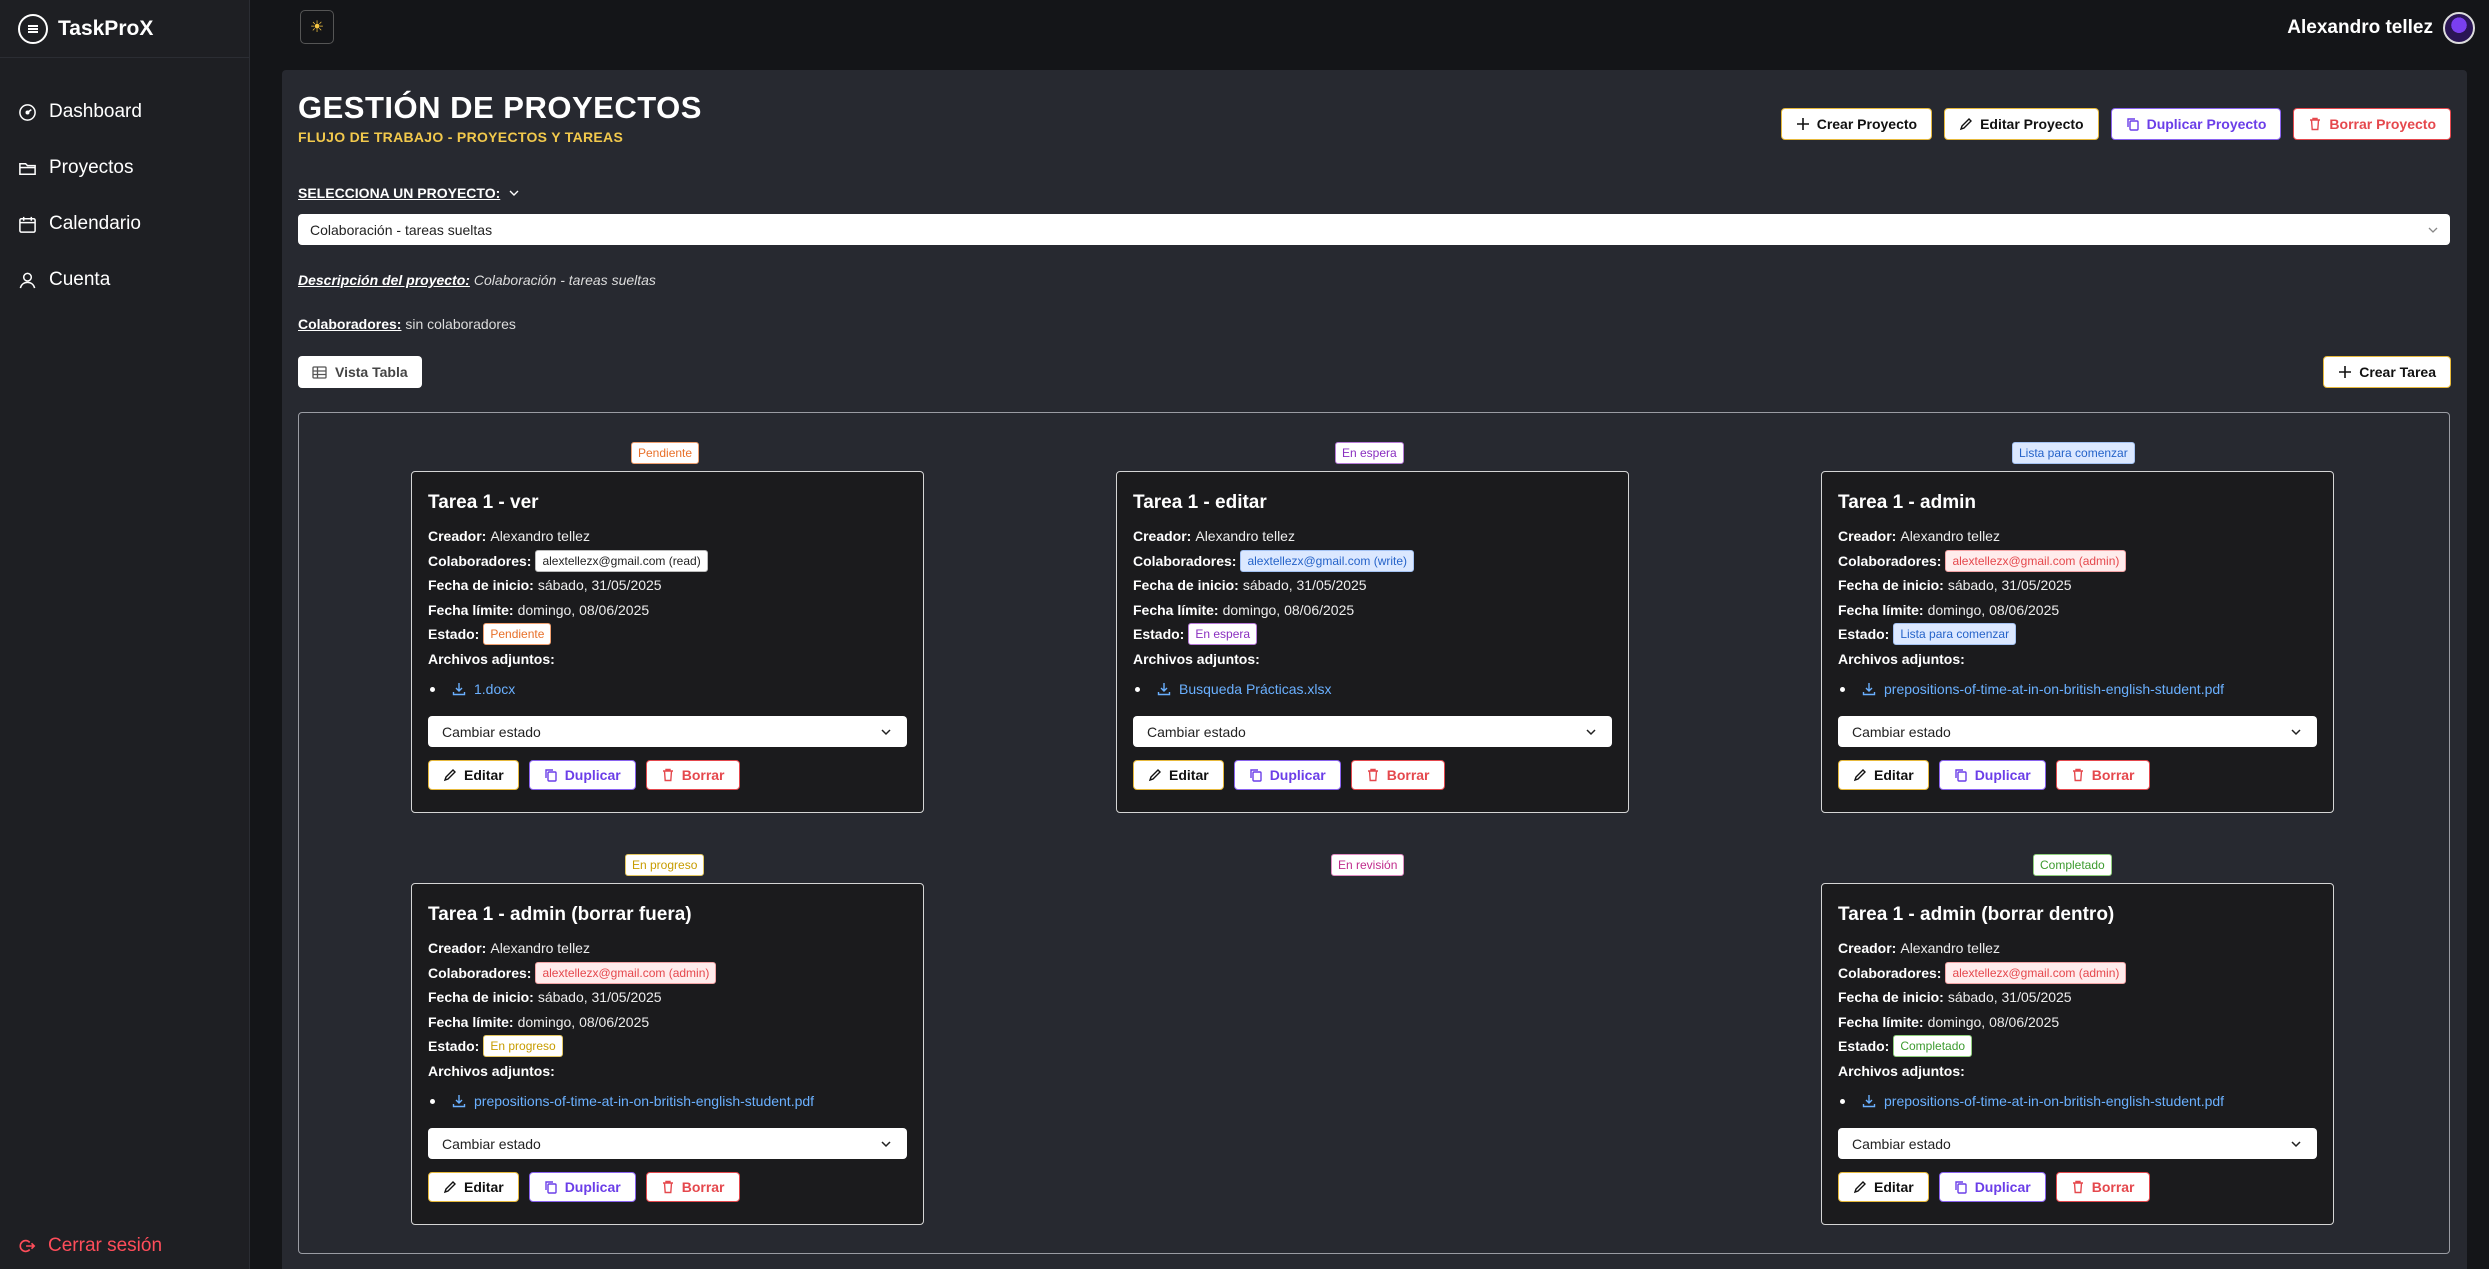  I want to click on collaborator-badge: alextellezx@gmail.com (read), so click(621, 560).